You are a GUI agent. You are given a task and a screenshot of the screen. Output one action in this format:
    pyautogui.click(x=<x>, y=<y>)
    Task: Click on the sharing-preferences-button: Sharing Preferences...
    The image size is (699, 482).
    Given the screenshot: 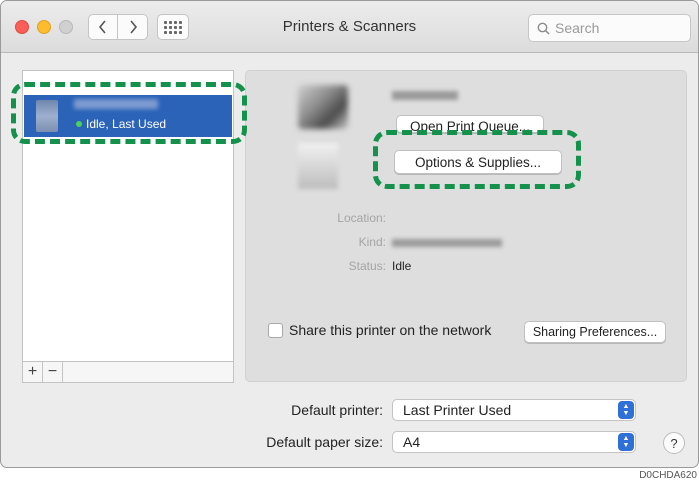 What is the action you would take?
    pyautogui.click(x=595, y=332)
    